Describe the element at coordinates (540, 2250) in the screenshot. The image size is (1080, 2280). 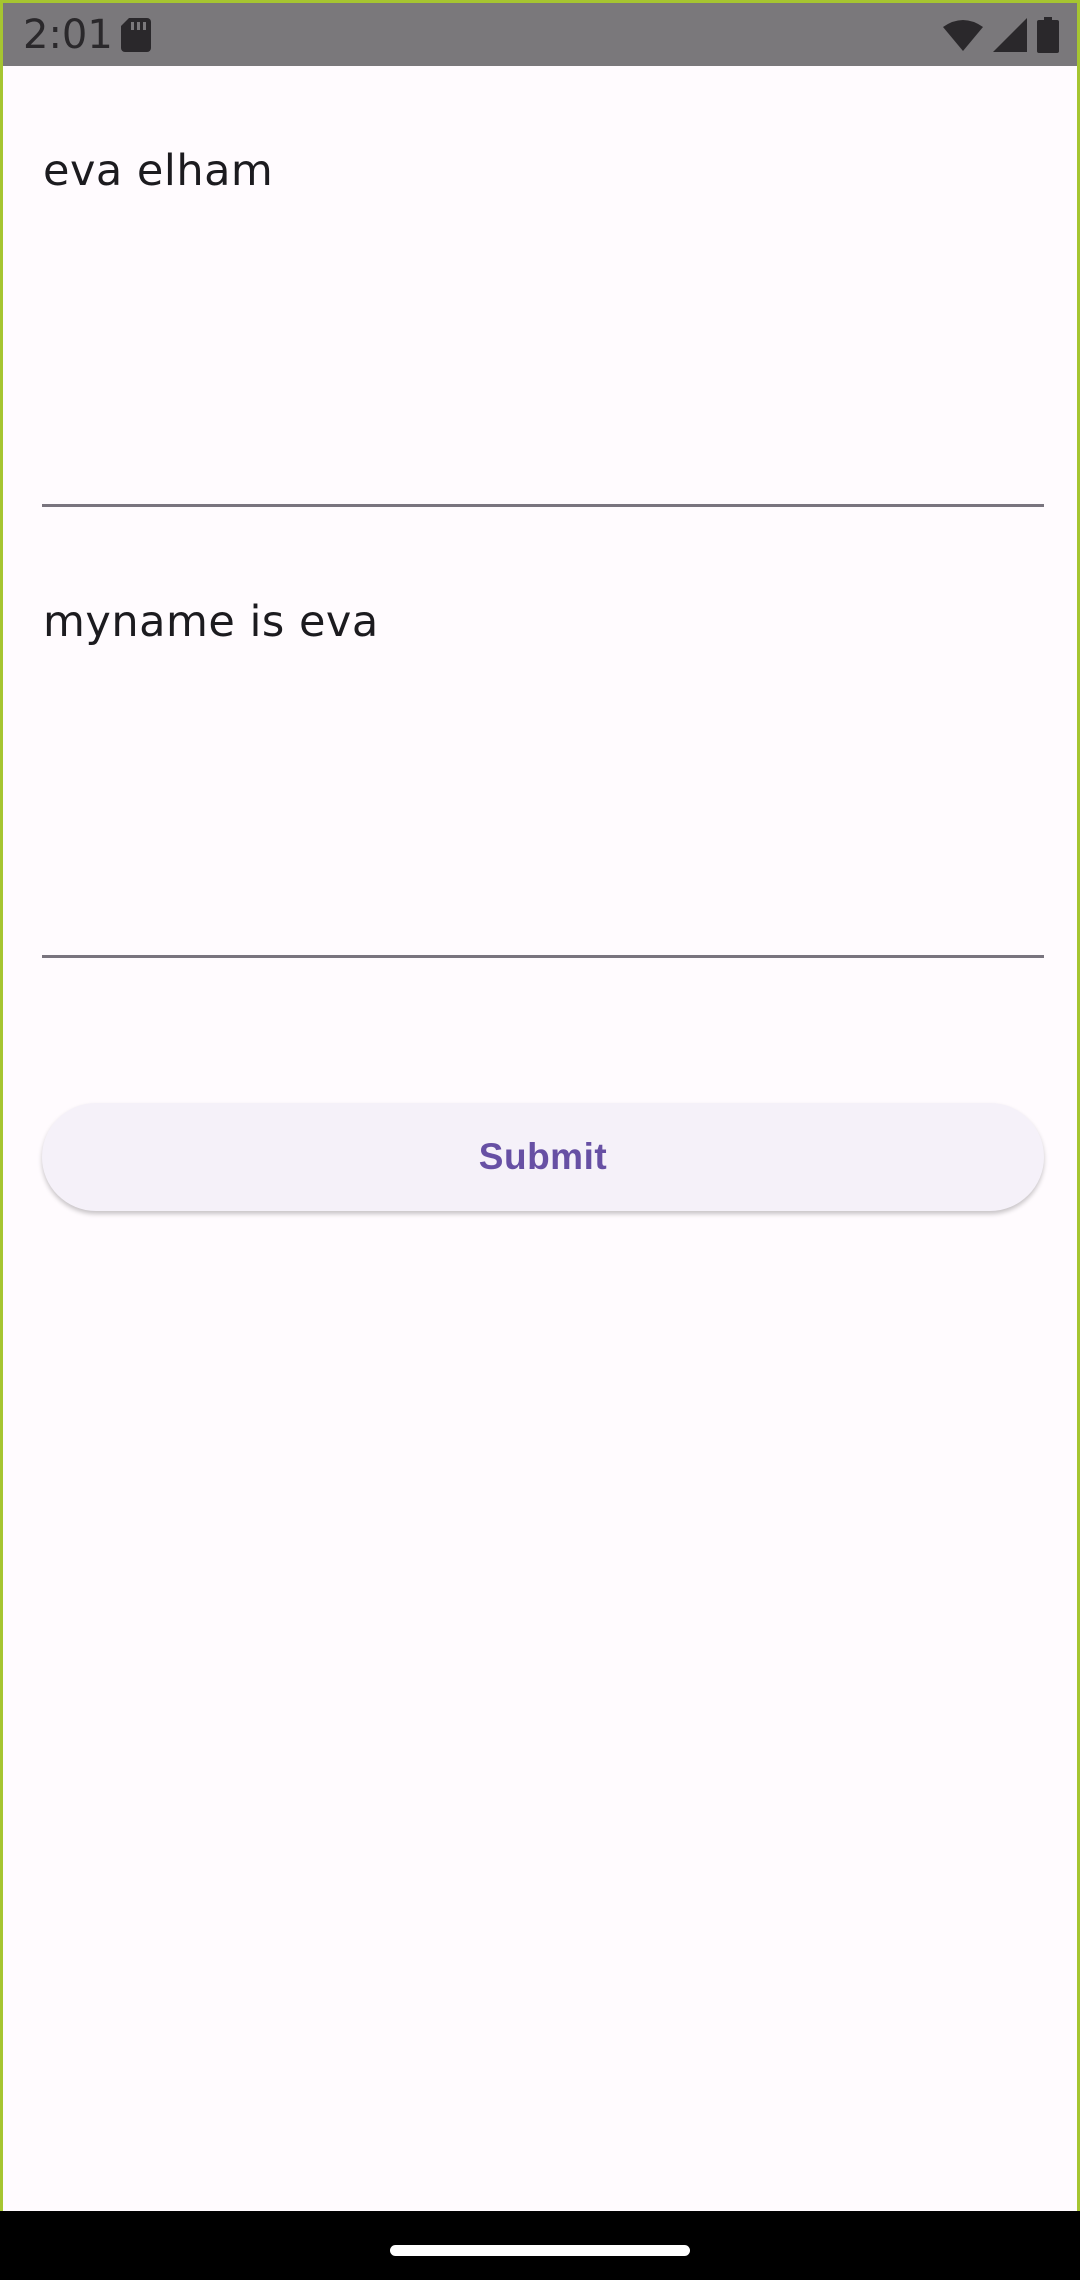
I see `home-indicator` at that location.